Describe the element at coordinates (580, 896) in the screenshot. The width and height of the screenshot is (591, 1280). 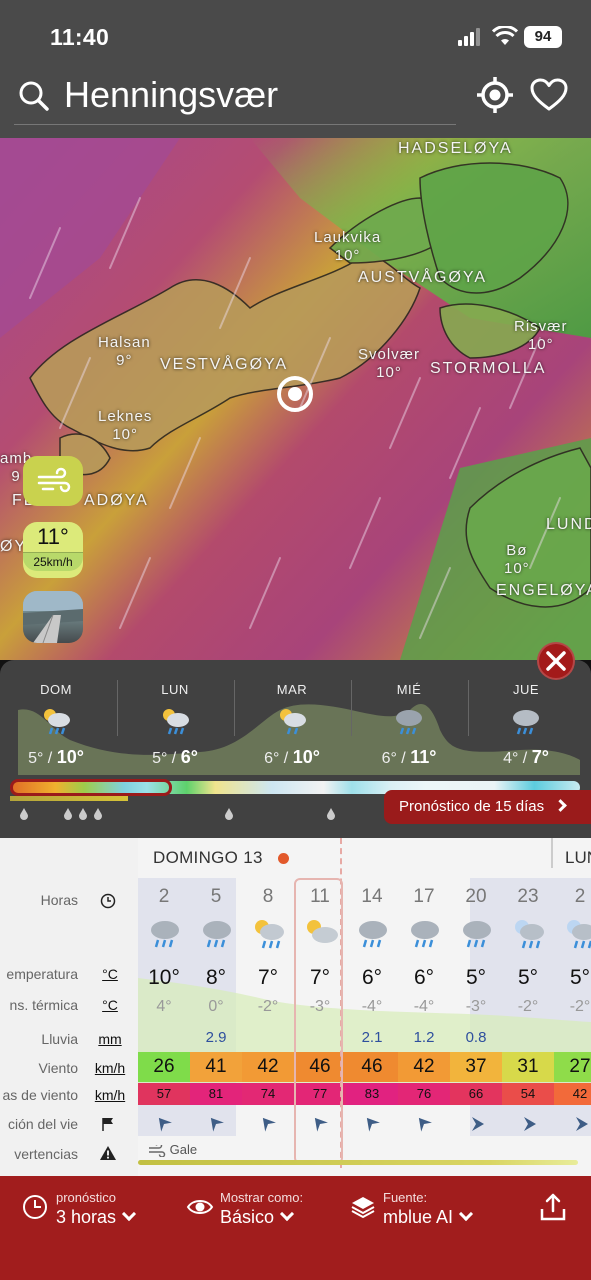
I see `hour-label: 2` at that location.